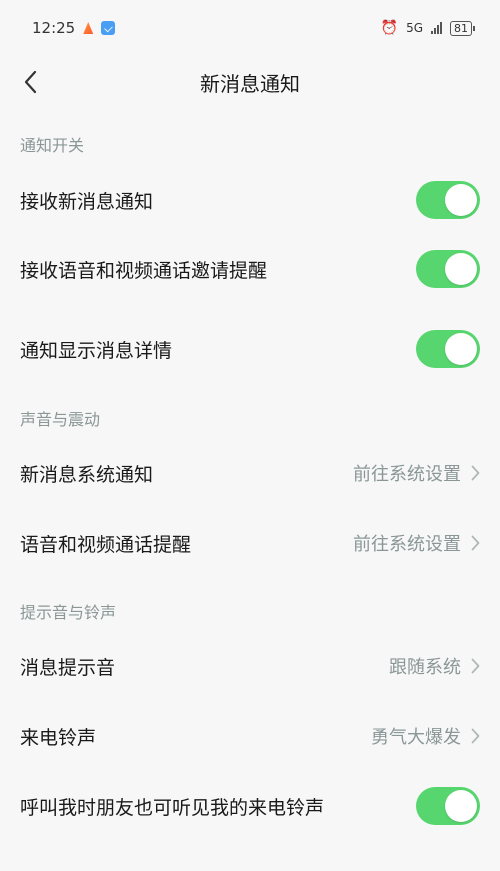 The width and height of the screenshot is (500, 871). I want to click on row-friends-hear-ringtone: 呼叫我时朋友也可听见我的来电铃声, so click(250, 806).